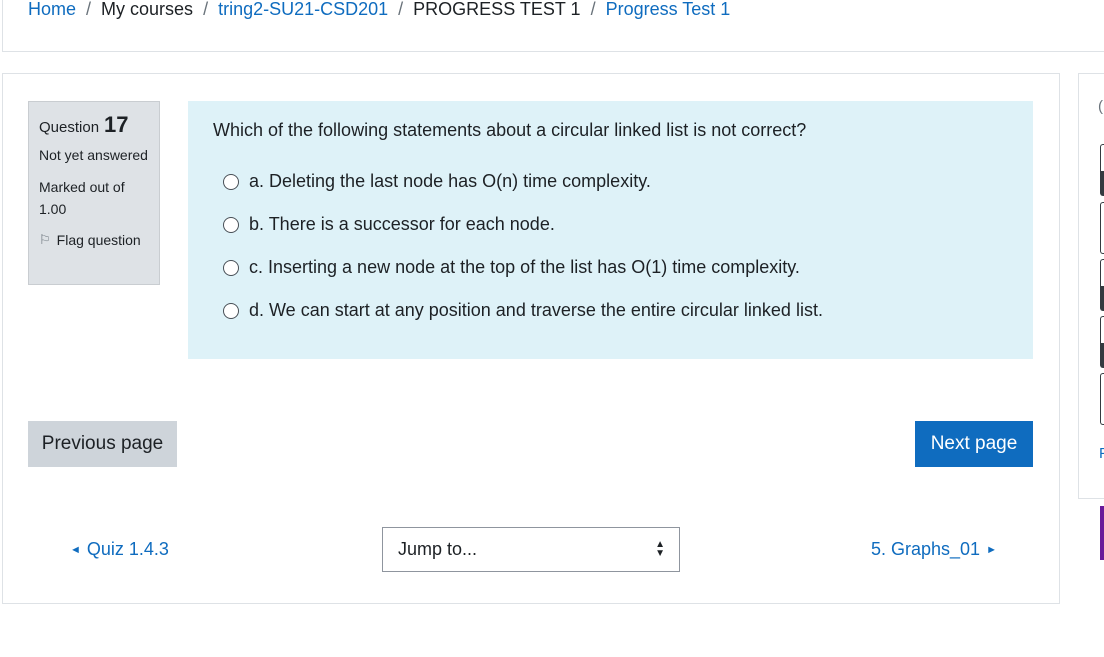 This screenshot has width=1104, height=657. What do you see at coordinates (75, 549) in the screenshot?
I see `triangle-left-icon: ◄` at bounding box center [75, 549].